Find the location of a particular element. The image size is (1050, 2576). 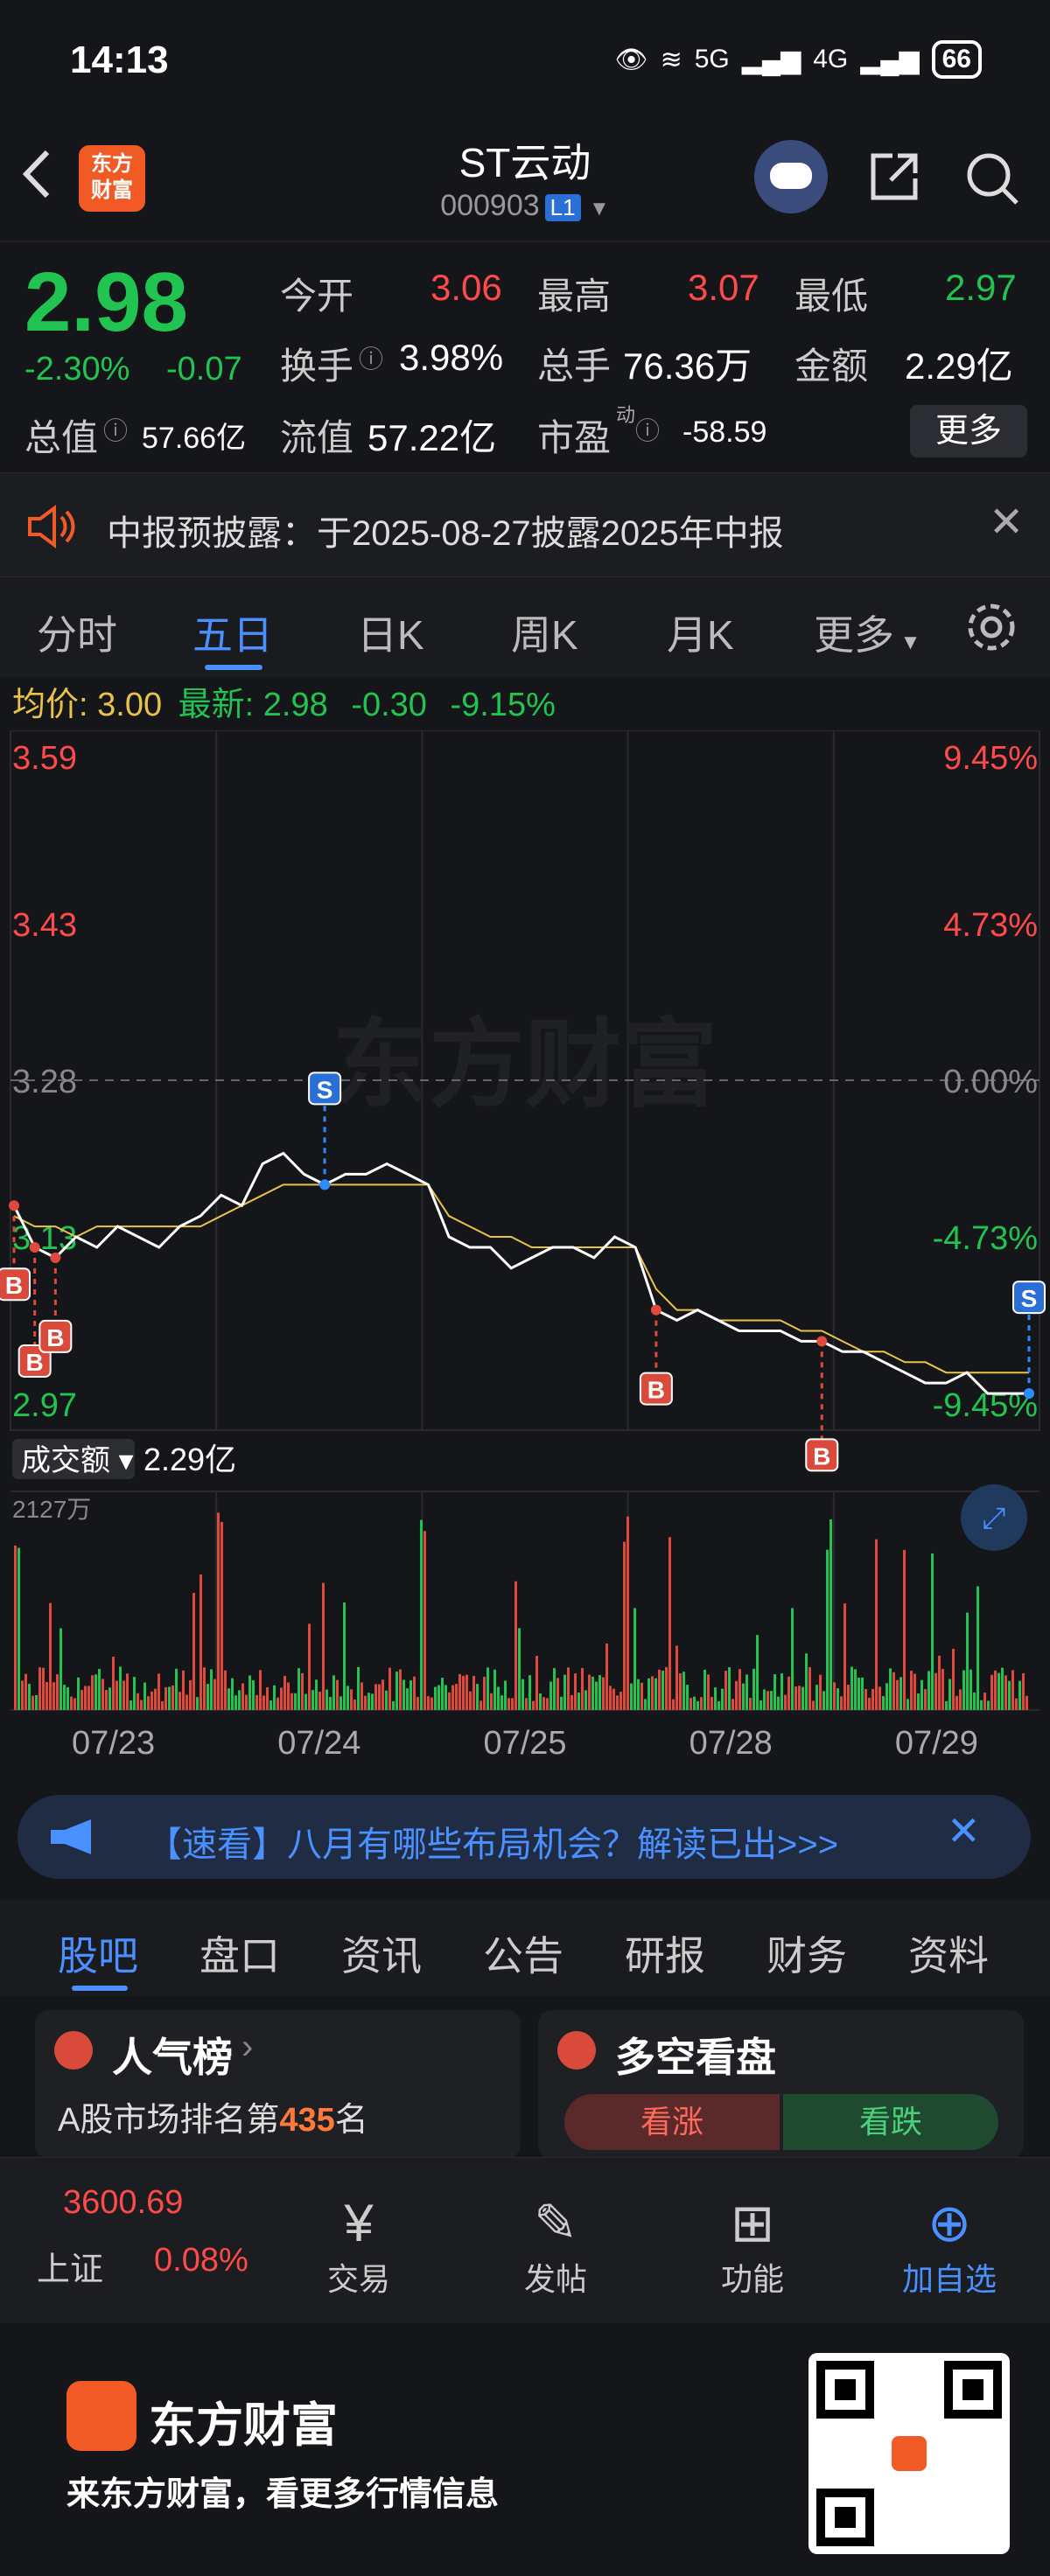

change-value: -0.07 is located at coordinates (204, 369).